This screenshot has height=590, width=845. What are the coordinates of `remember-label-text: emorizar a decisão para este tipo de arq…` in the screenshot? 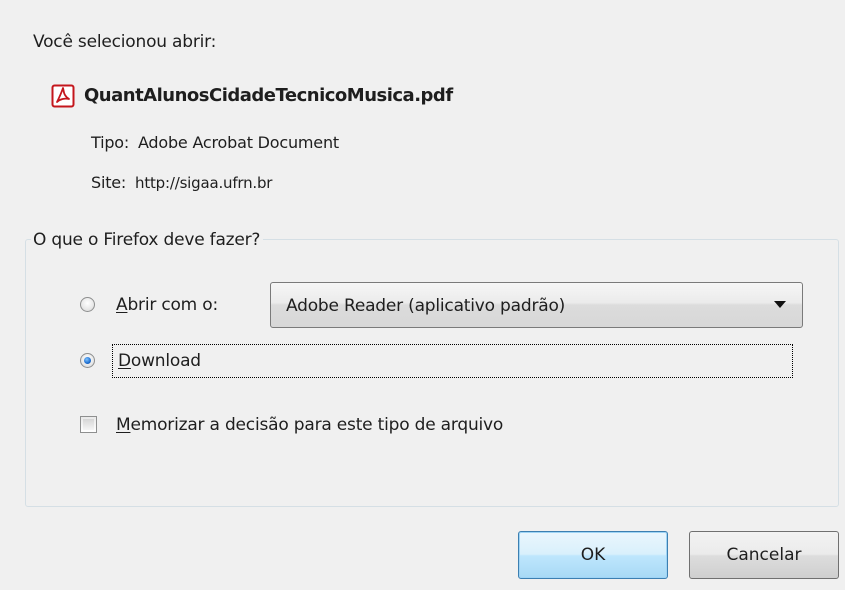 It's located at (317, 425).